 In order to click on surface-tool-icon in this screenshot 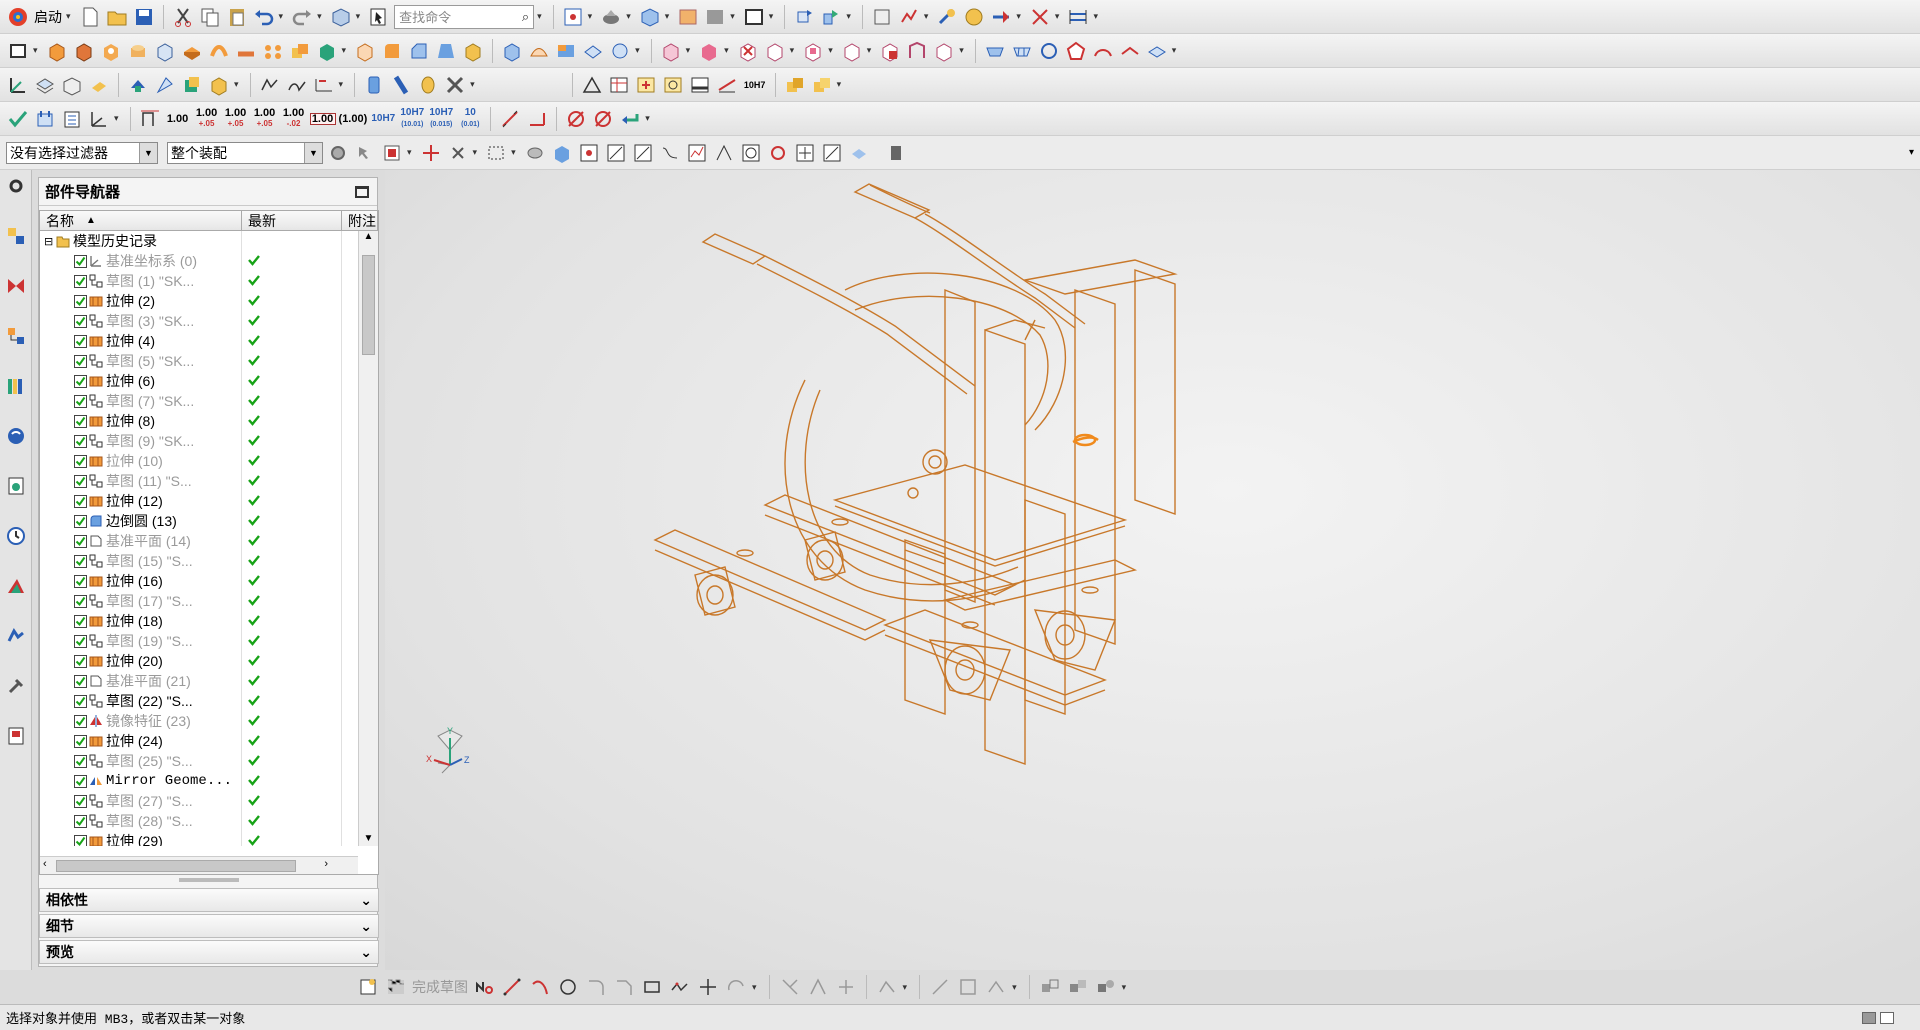, I will do `click(539, 51)`.